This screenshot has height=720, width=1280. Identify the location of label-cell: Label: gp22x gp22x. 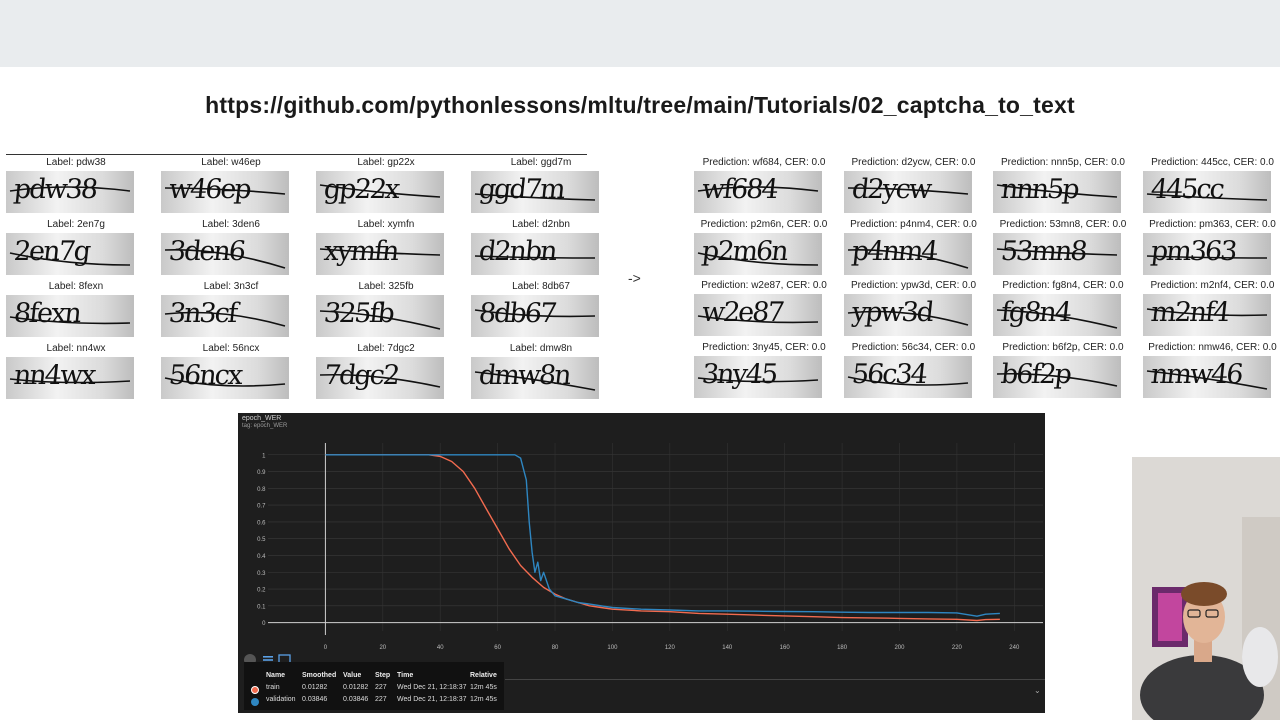
(386, 188).